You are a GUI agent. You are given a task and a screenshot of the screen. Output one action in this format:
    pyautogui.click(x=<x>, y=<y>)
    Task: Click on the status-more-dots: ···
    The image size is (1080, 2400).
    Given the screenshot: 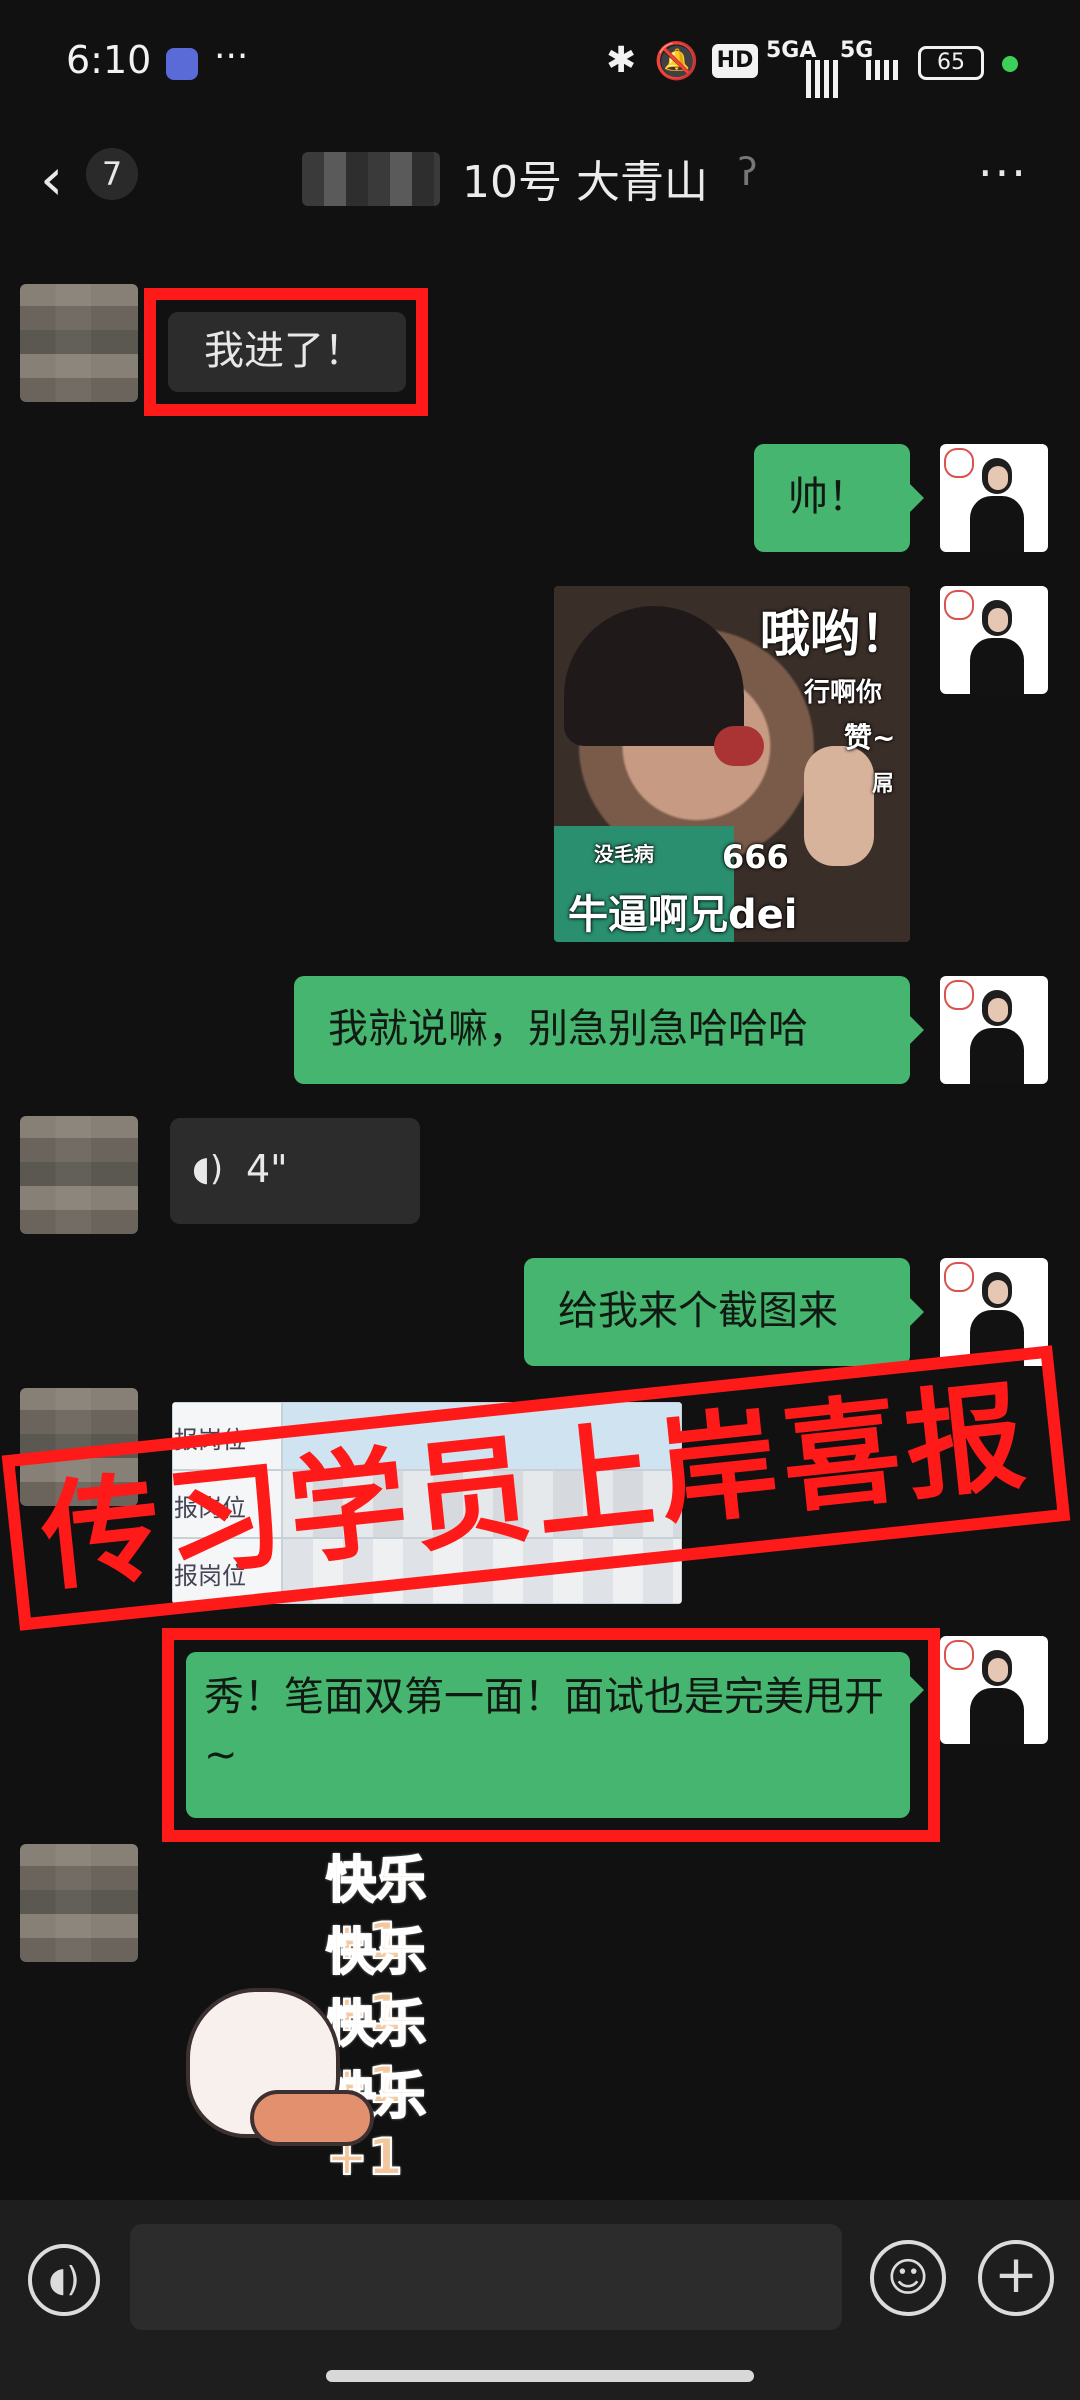 What is the action you would take?
    pyautogui.click(x=231, y=56)
    